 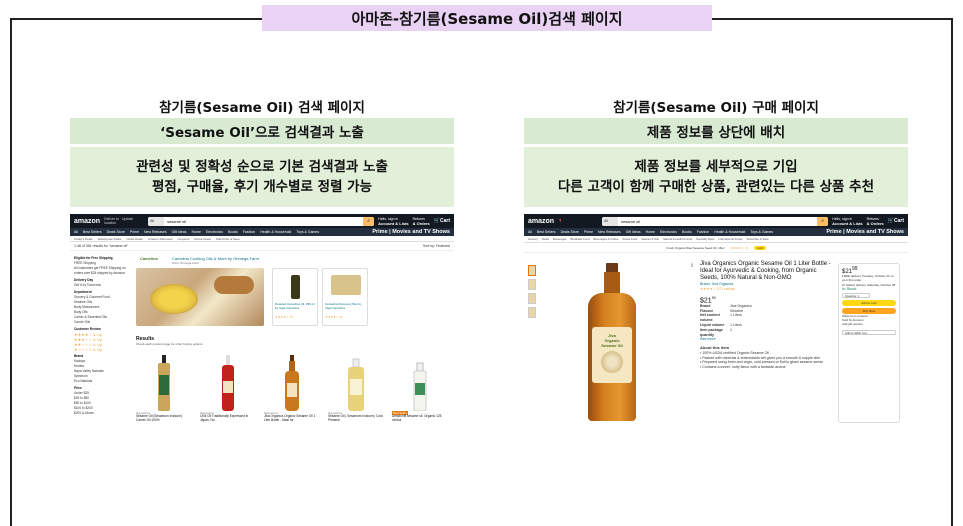 I want to click on sub-nav-item: Beverages, so click(x=559, y=239).